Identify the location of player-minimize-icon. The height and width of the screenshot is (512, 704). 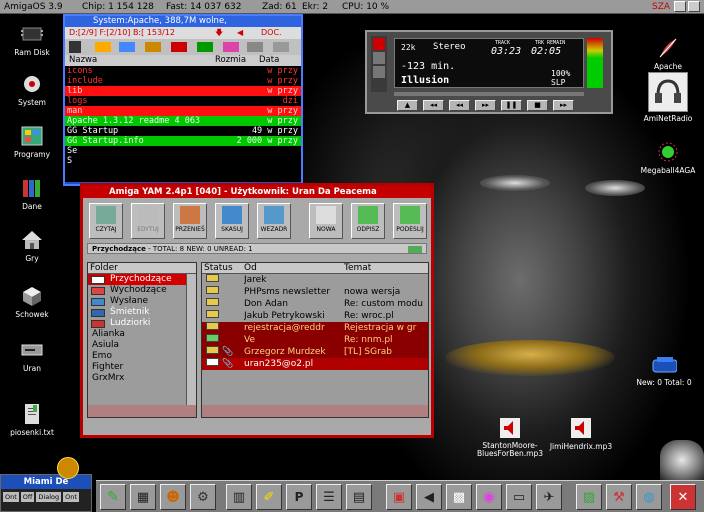
(379, 58).